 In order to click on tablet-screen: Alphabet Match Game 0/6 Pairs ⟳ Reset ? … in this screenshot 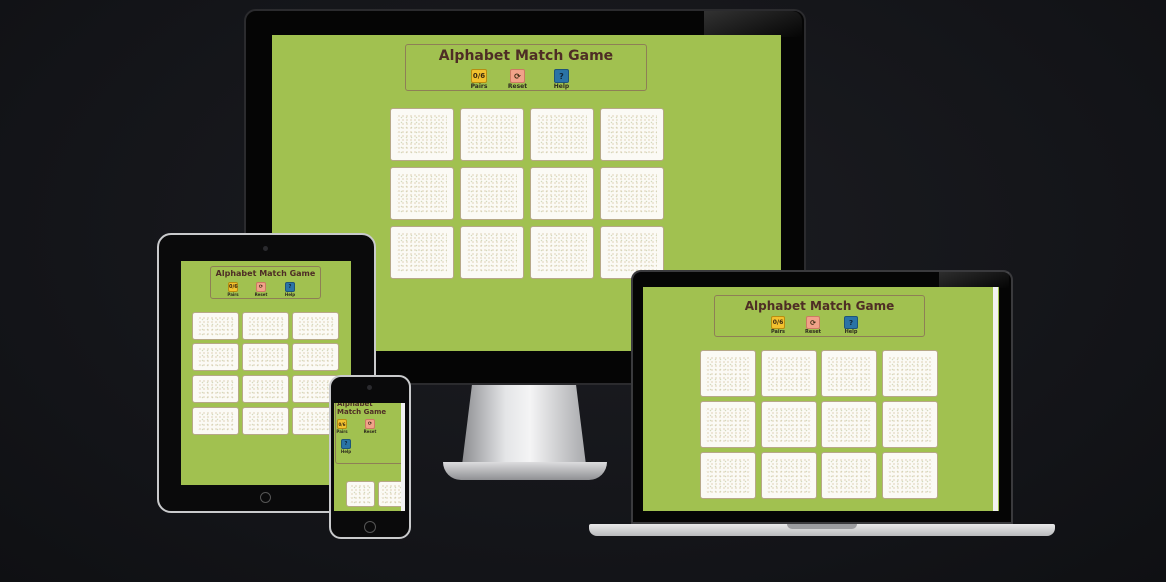, I will do `click(266, 373)`.